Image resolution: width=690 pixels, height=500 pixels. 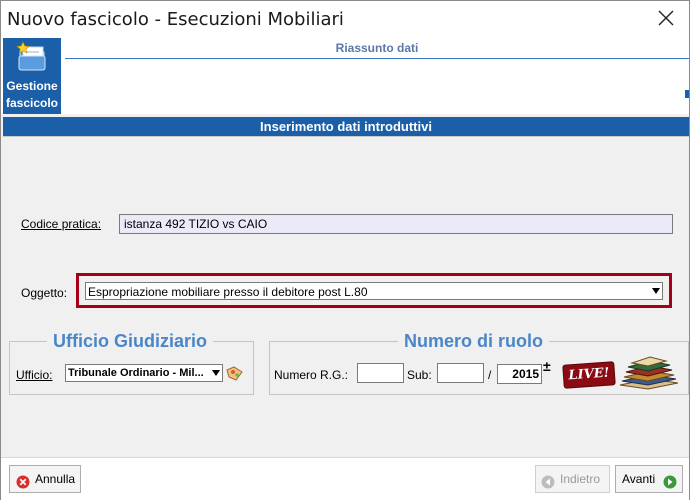 I want to click on back-arrow-icon, so click(x=548, y=485).